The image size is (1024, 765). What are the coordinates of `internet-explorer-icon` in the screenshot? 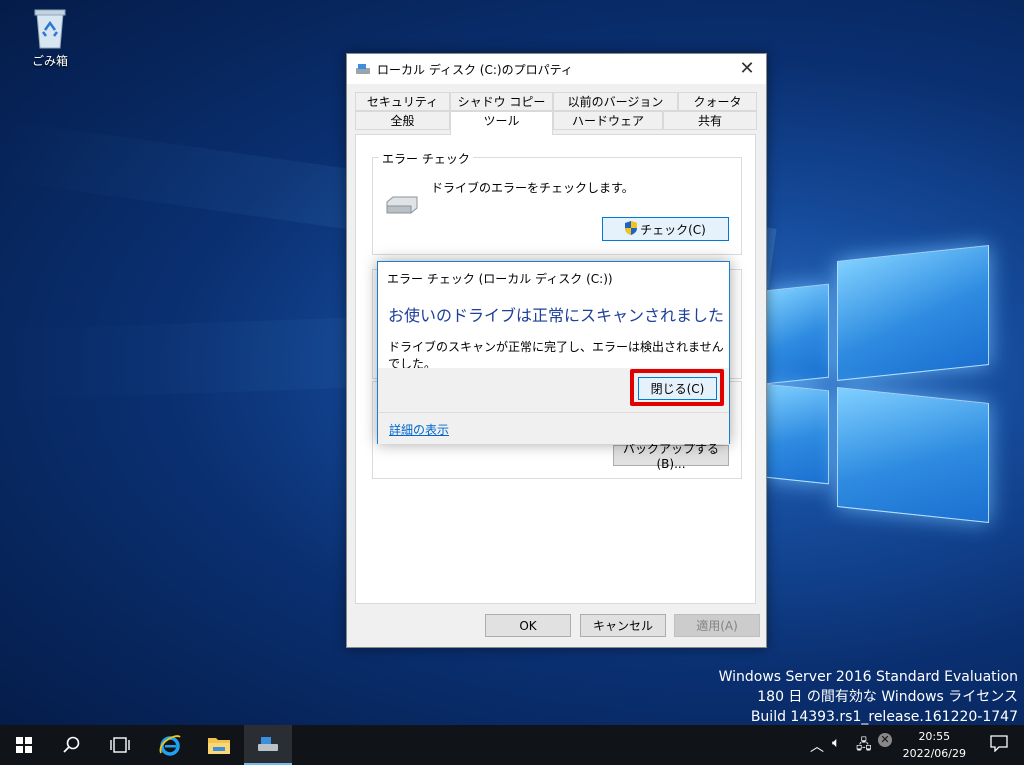 It's located at (170, 745).